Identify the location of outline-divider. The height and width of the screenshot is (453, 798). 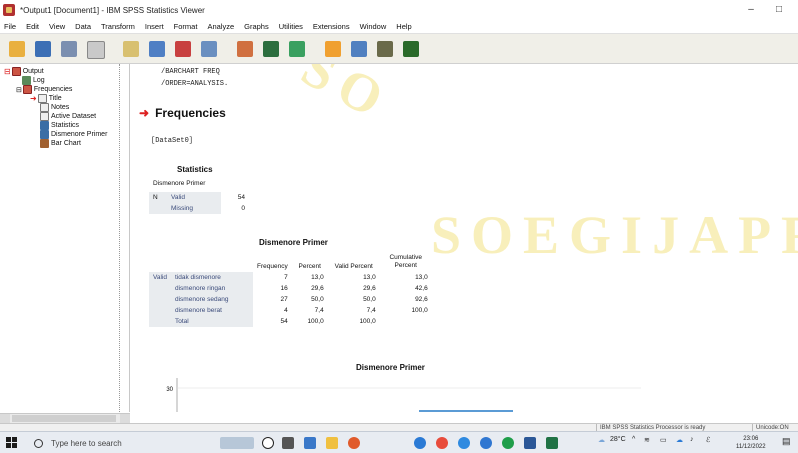
(120, 238).